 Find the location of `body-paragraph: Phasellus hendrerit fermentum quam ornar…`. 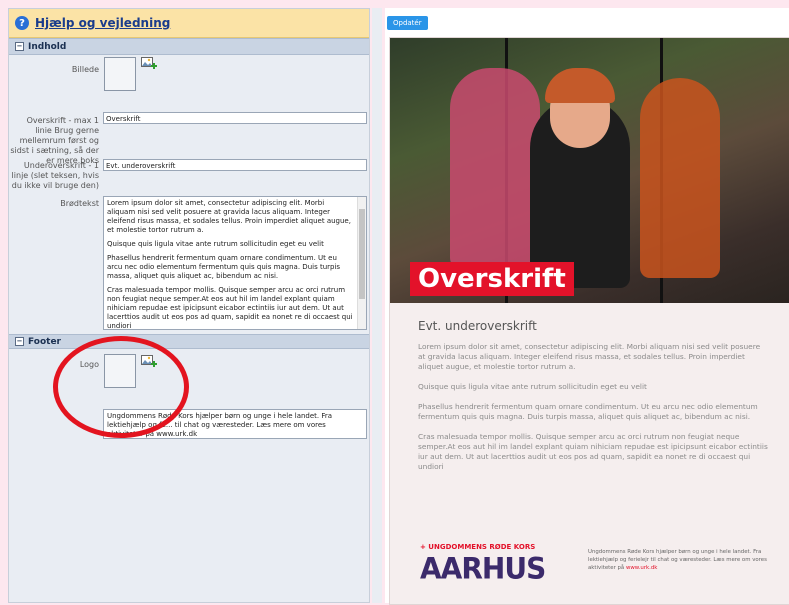

body-paragraph: Phasellus hendrerit fermentum quam ornar… is located at coordinates (224, 267).